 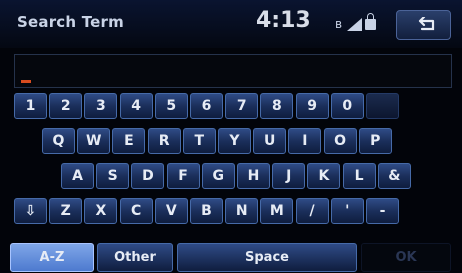 I want to click on key: M, so click(x=277, y=211).